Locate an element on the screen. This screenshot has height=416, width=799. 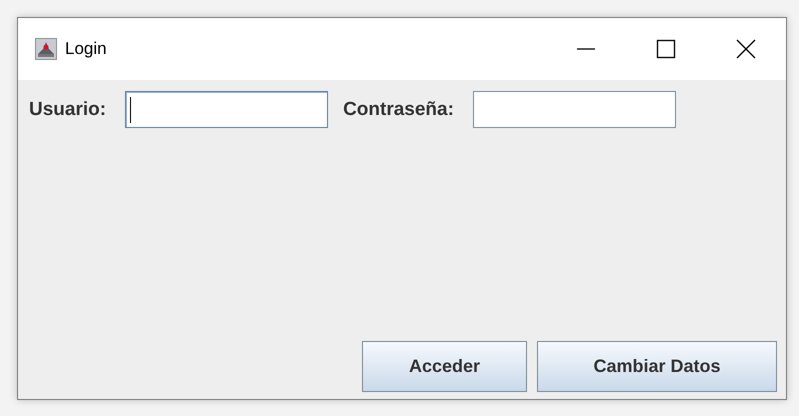
window-title: Login is located at coordinates (86, 49).